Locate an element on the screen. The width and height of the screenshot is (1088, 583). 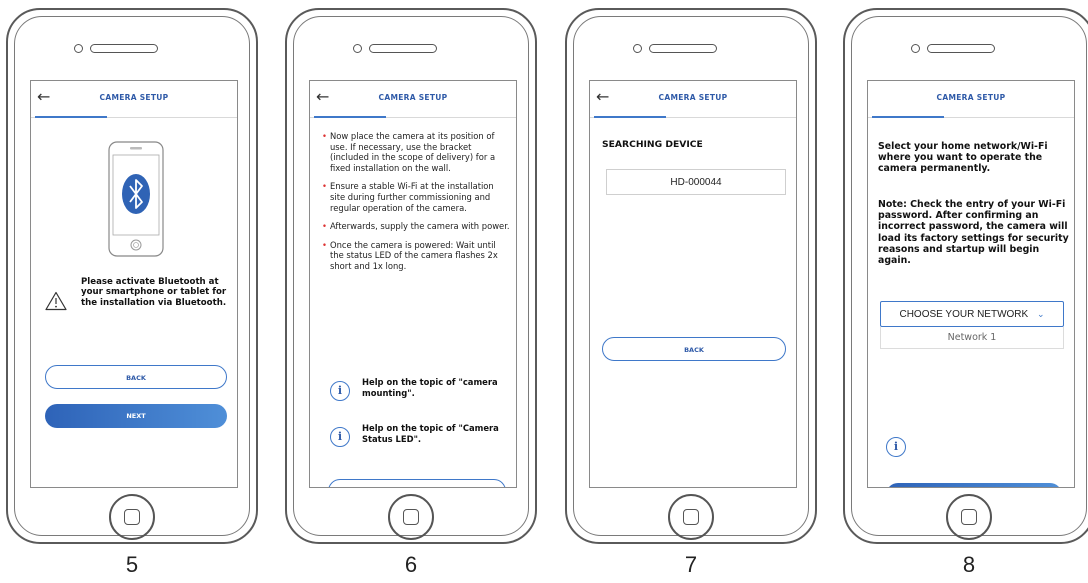
step-number-6: 6 is located at coordinates (411, 564).